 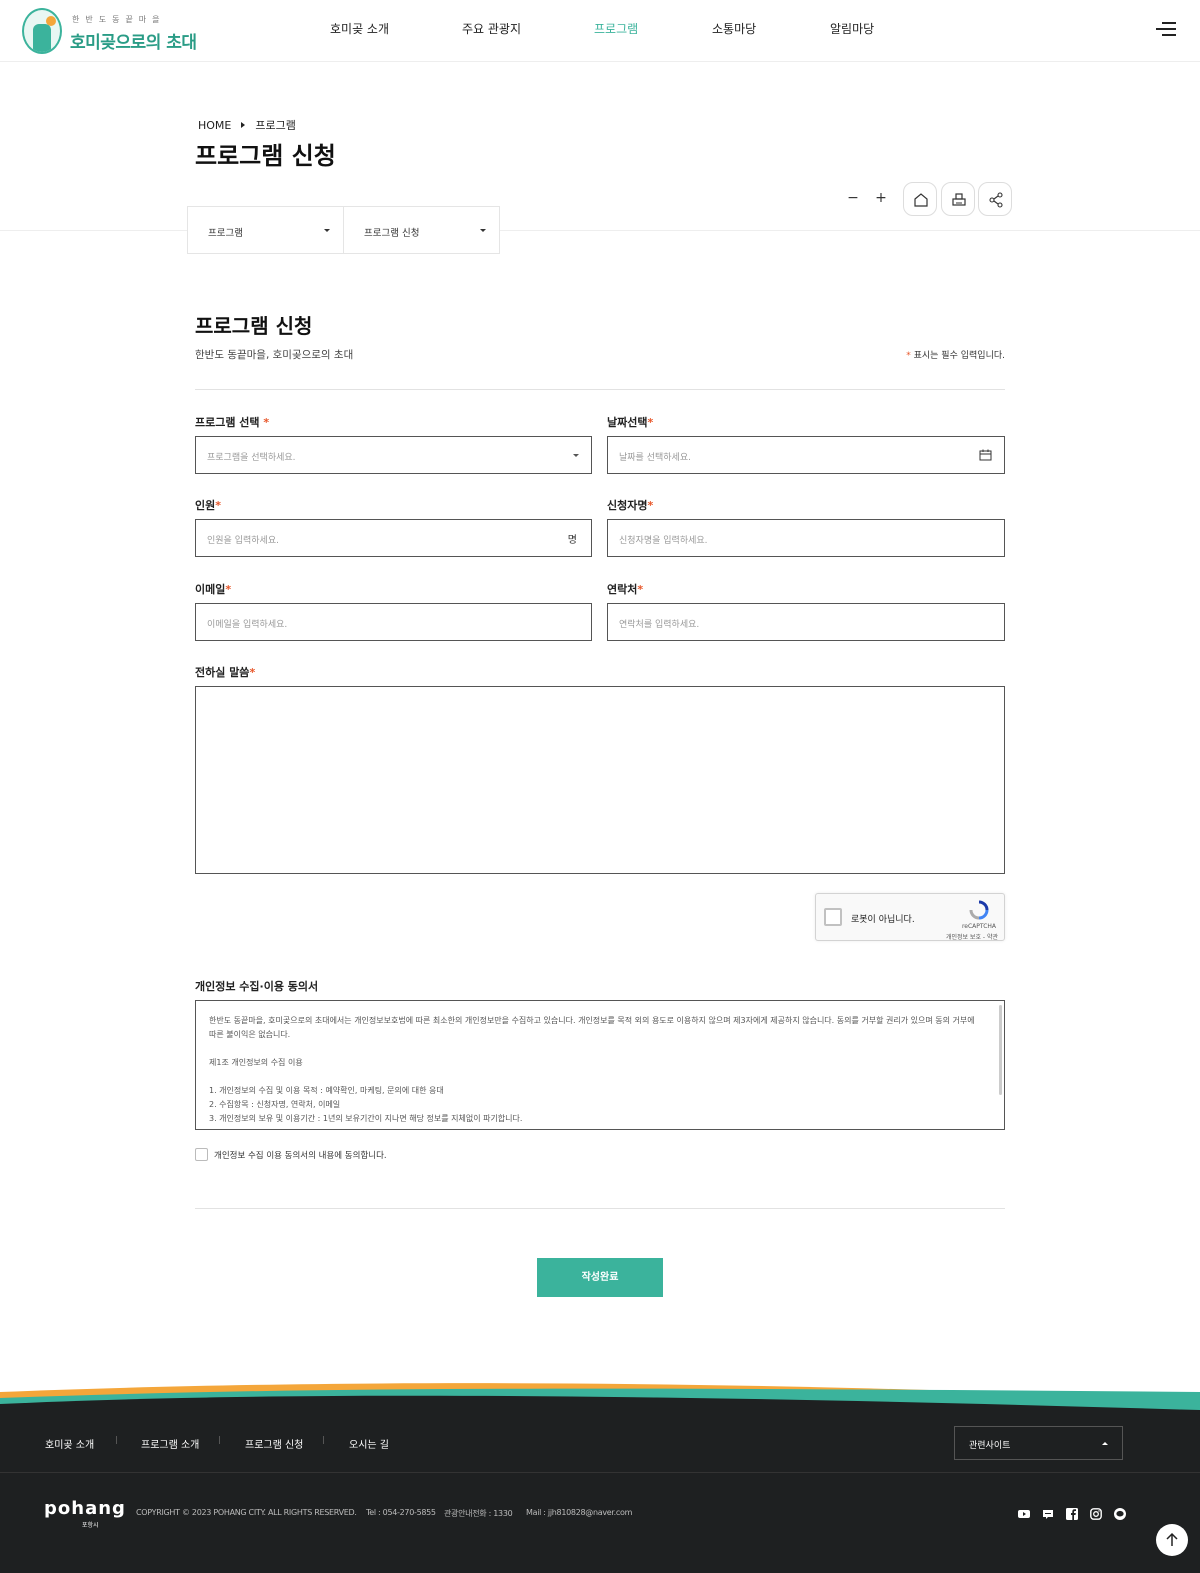 I want to click on program-select: 프로그램을 선택하세요., so click(x=393, y=455).